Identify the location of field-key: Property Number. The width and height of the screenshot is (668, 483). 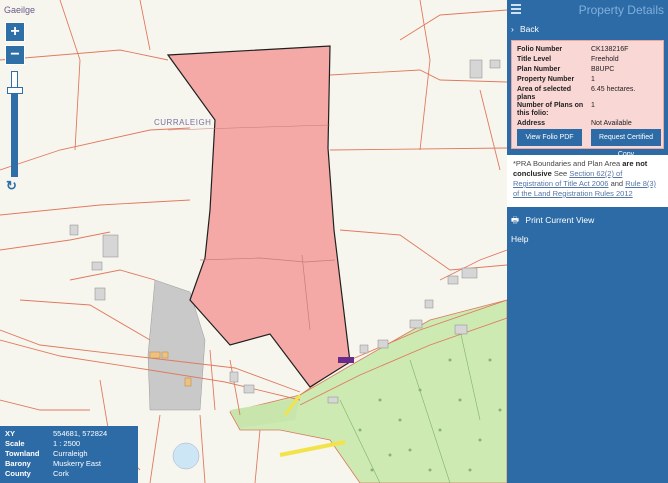
(546, 79).